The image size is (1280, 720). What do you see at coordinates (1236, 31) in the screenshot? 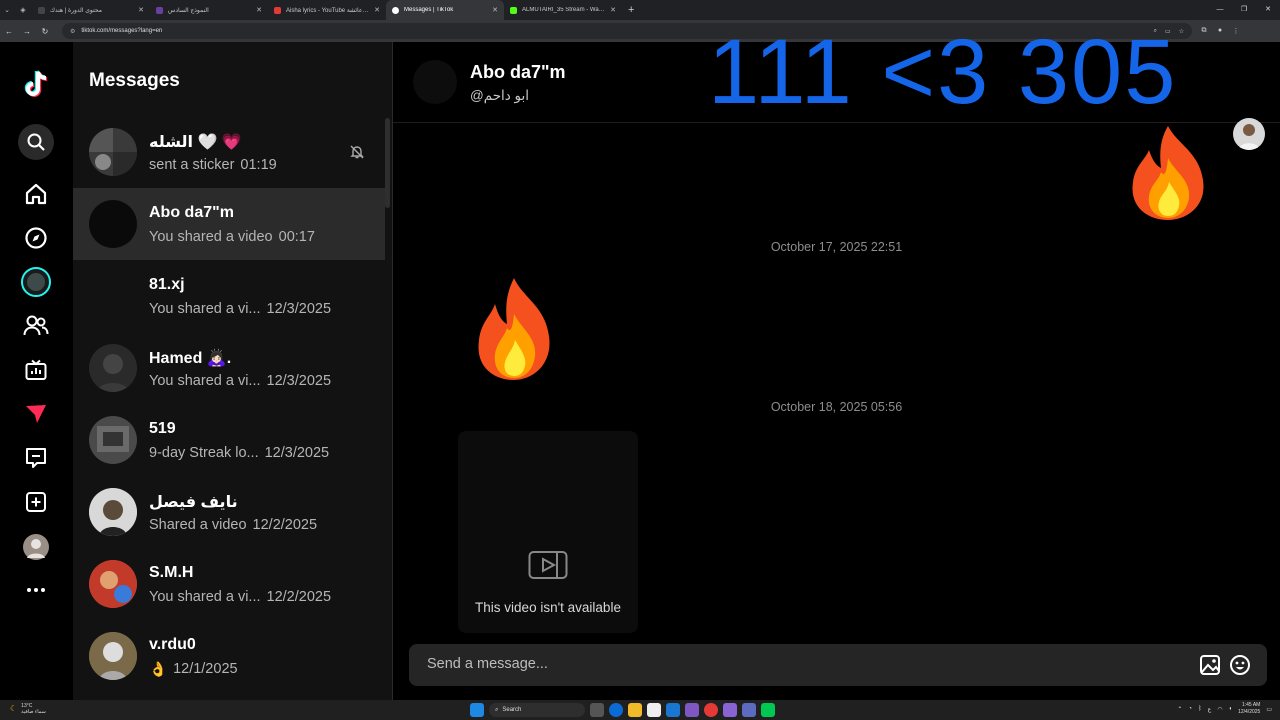
I see `menu-icon: ⋮` at bounding box center [1236, 31].